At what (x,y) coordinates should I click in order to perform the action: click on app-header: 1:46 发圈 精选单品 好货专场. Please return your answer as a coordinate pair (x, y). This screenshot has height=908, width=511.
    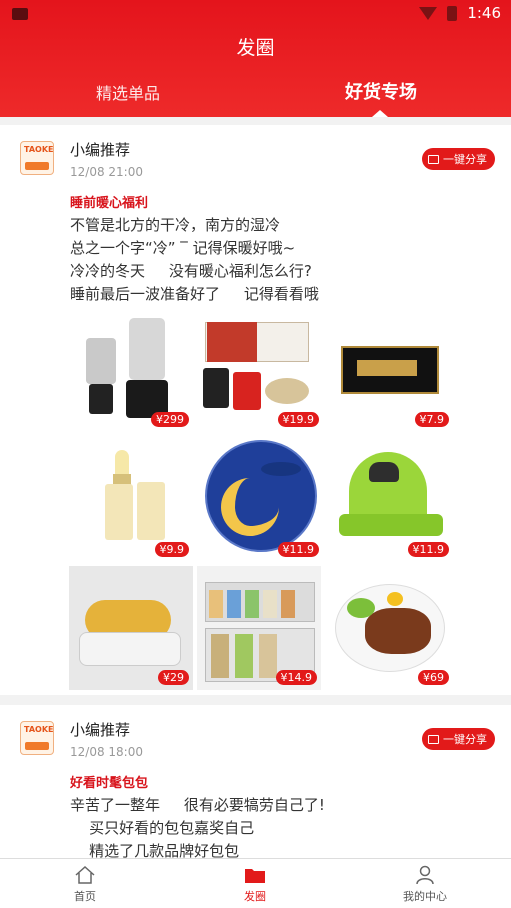
    Looking at the image, I should click on (255, 58).